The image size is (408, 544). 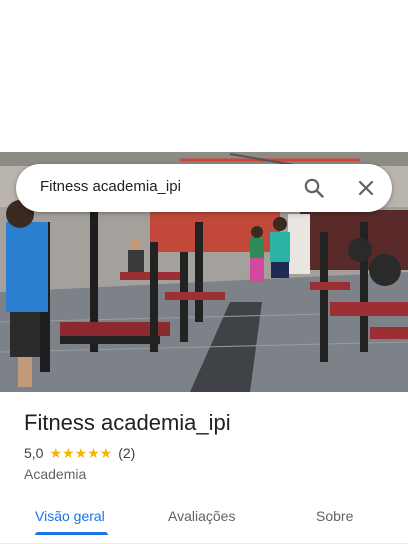 I want to click on place-category: Academia, so click(x=55, y=474).